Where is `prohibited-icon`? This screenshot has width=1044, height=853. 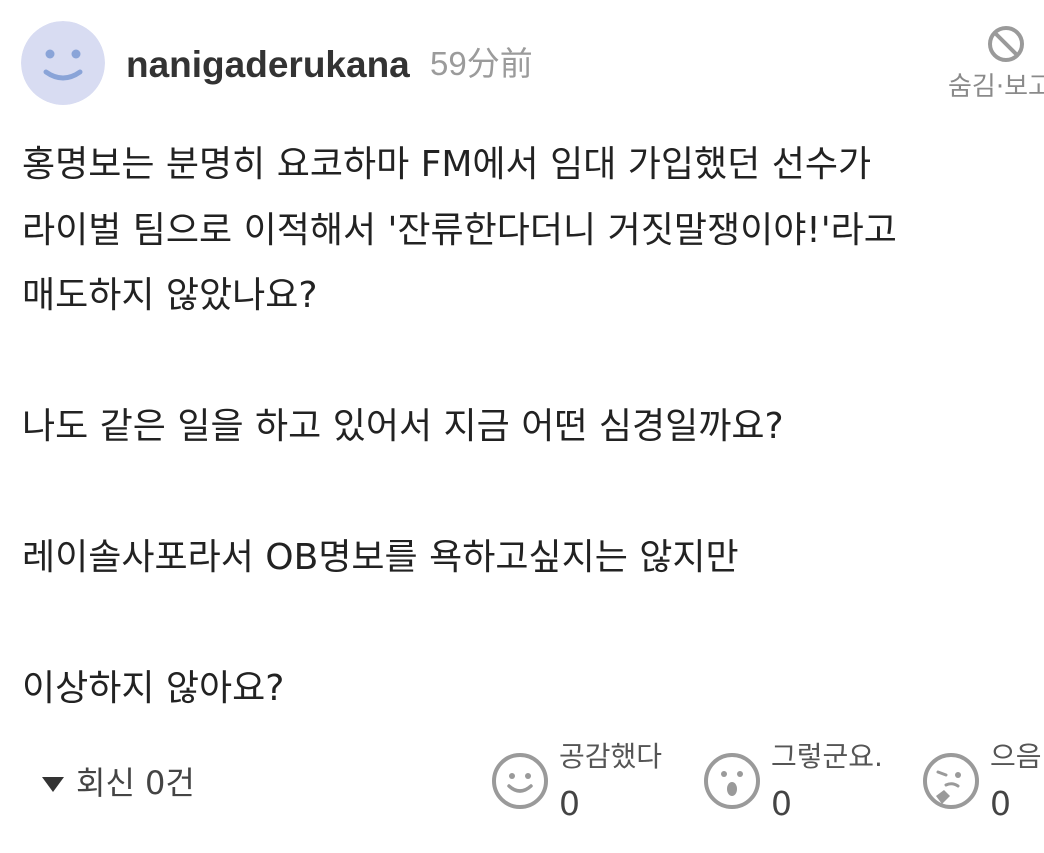 prohibited-icon is located at coordinates (1006, 44).